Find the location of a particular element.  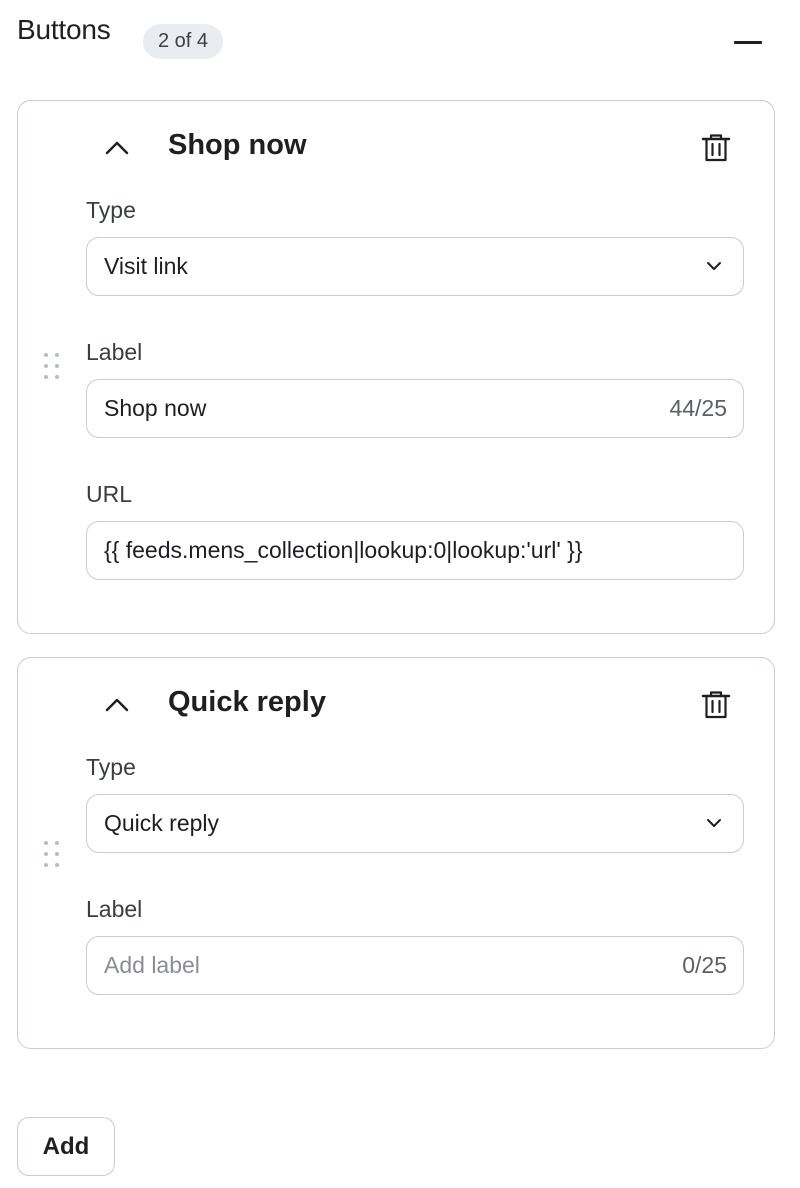

type-select-value: Quick reply is located at coordinates (162, 823).